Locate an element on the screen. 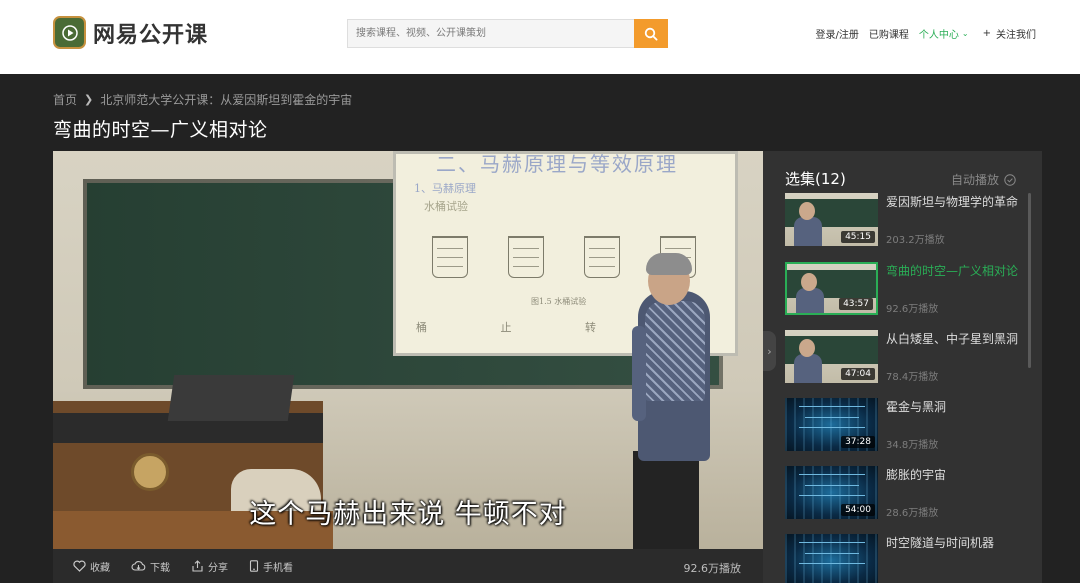  episode-duration: 54:00 is located at coordinates (858, 510).